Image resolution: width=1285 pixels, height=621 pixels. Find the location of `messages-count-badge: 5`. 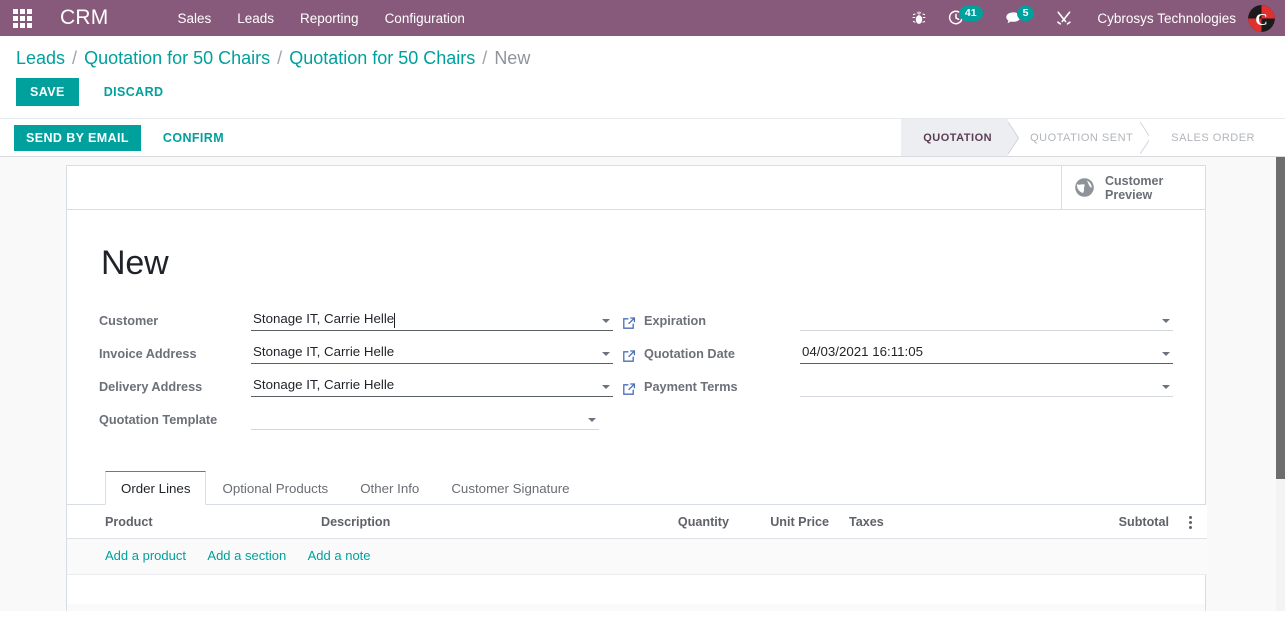

messages-count-badge: 5 is located at coordinates (1025, 13).